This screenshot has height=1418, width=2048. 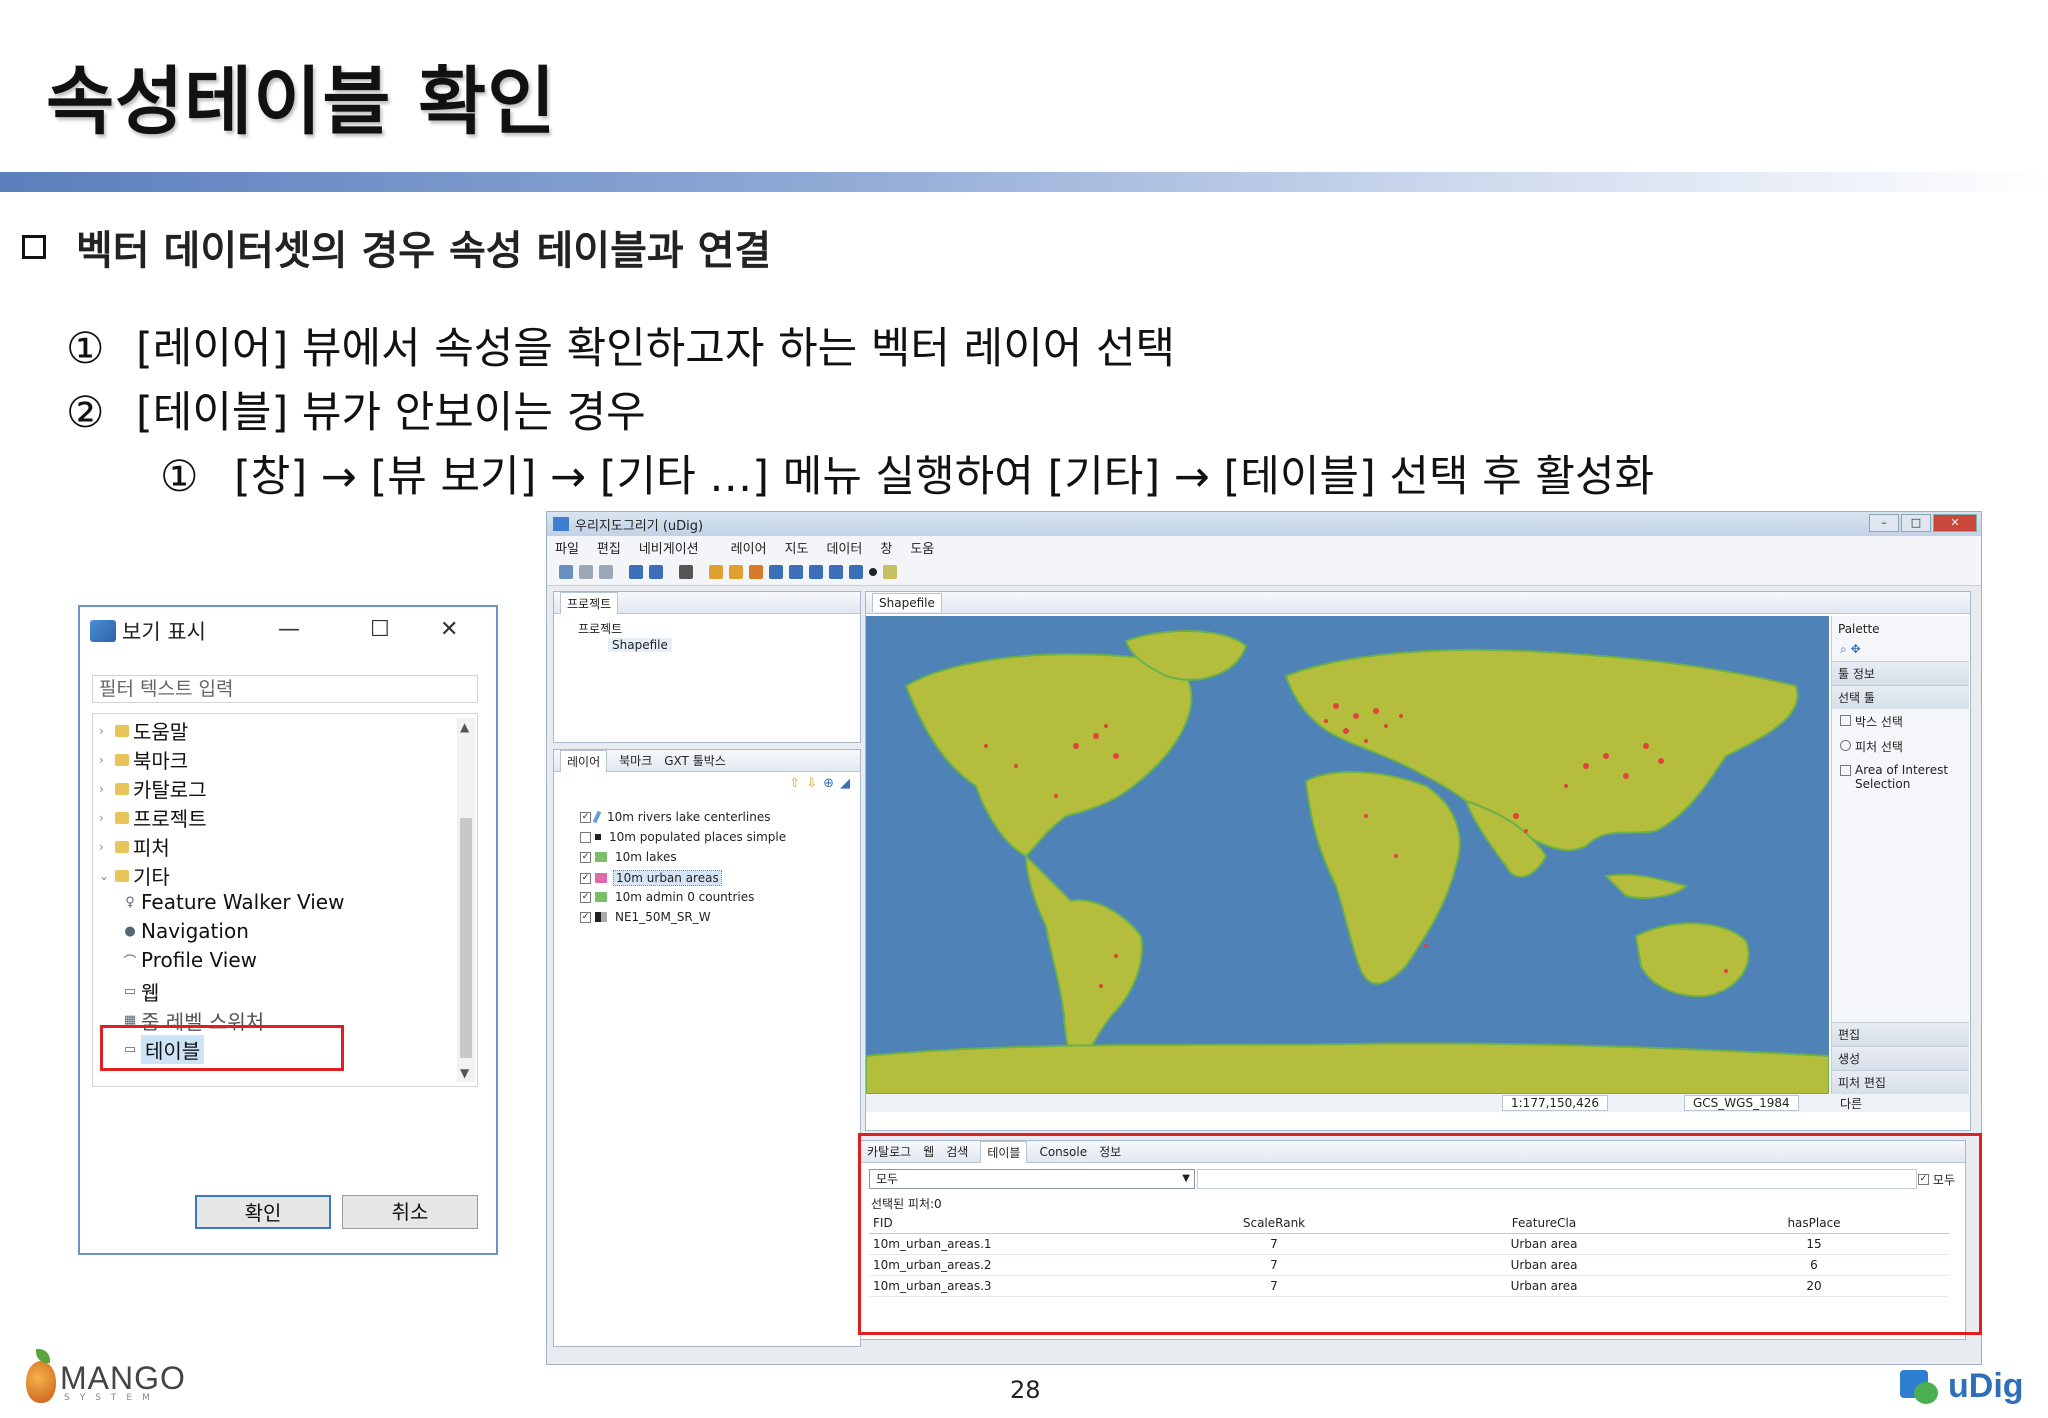 I want to click on project-child-shapefile: Shapefile, so click(x=640, y=645).